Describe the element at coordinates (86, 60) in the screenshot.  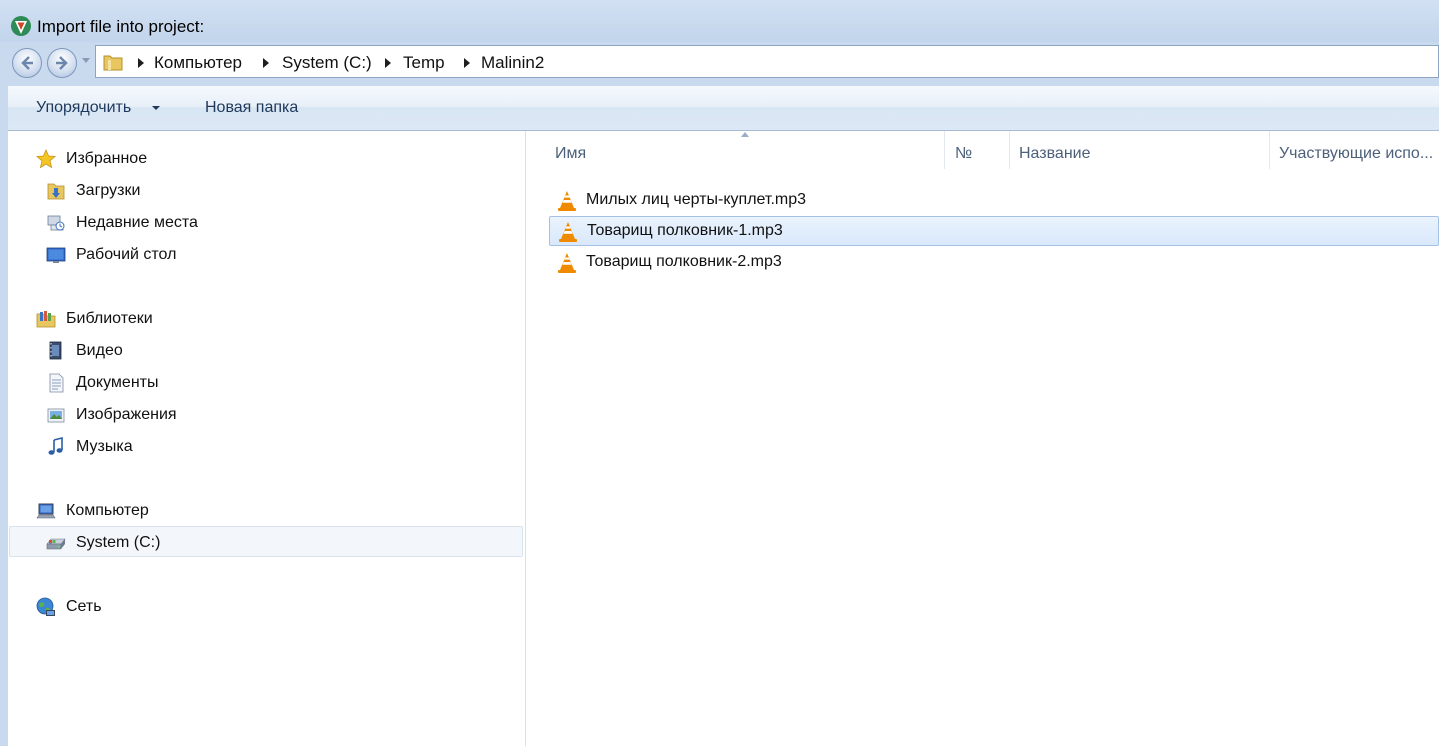
I see `recent-locations-dropdown-icon` at that location.